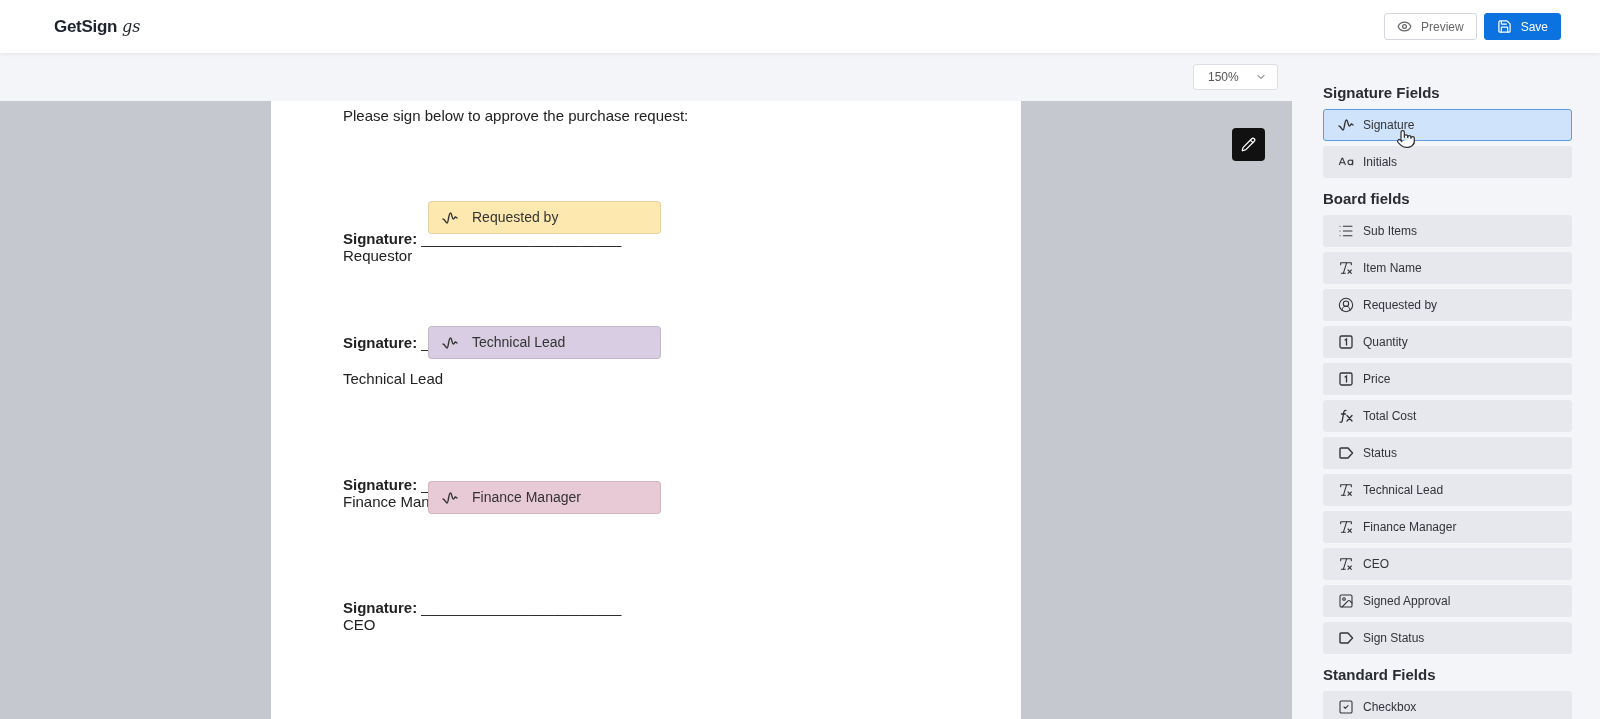 This screenshot has height=719, width=1600. I want to click on checkbox-icon, so click(1346, 707).